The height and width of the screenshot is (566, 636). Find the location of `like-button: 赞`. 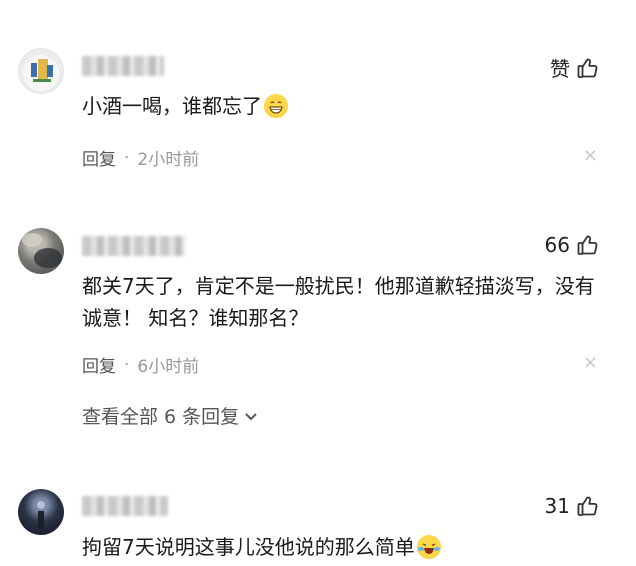

like-button: 赞 is located at coordinates (575, 67).